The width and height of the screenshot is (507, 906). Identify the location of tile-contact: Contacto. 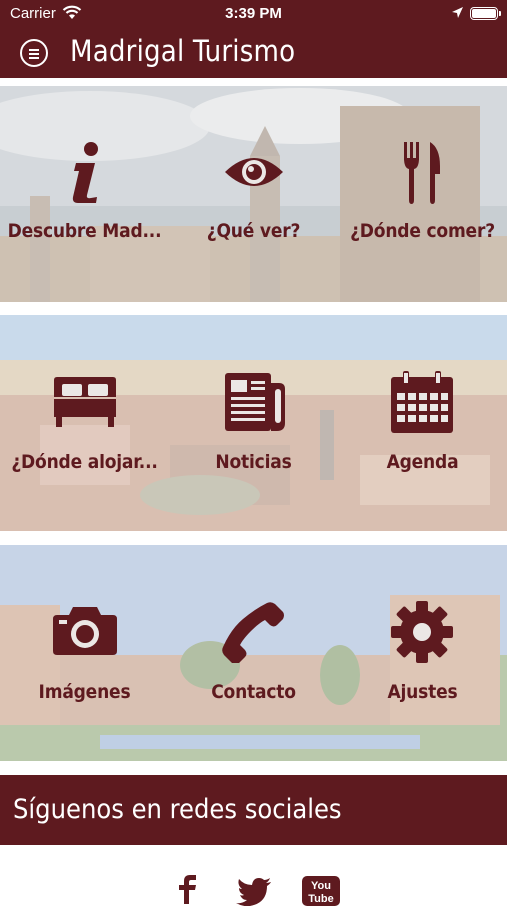
(253, 653).